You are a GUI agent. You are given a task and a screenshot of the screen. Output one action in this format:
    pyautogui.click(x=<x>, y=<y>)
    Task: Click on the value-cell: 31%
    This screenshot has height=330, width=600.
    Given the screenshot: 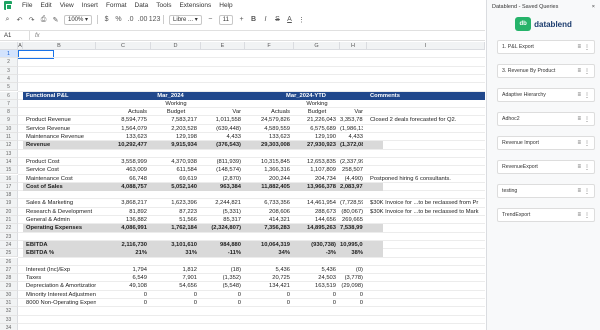 What is the action you would take?
    pyautogui.click(x=174, y=253)
    